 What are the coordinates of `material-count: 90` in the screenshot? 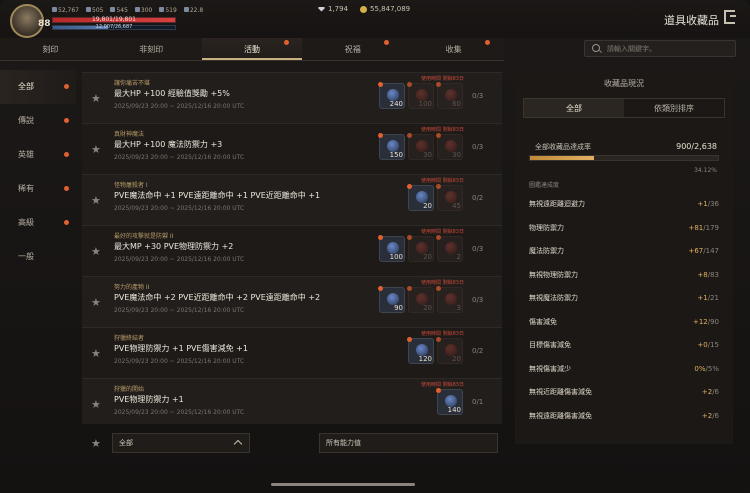 It's located at (398, 308).